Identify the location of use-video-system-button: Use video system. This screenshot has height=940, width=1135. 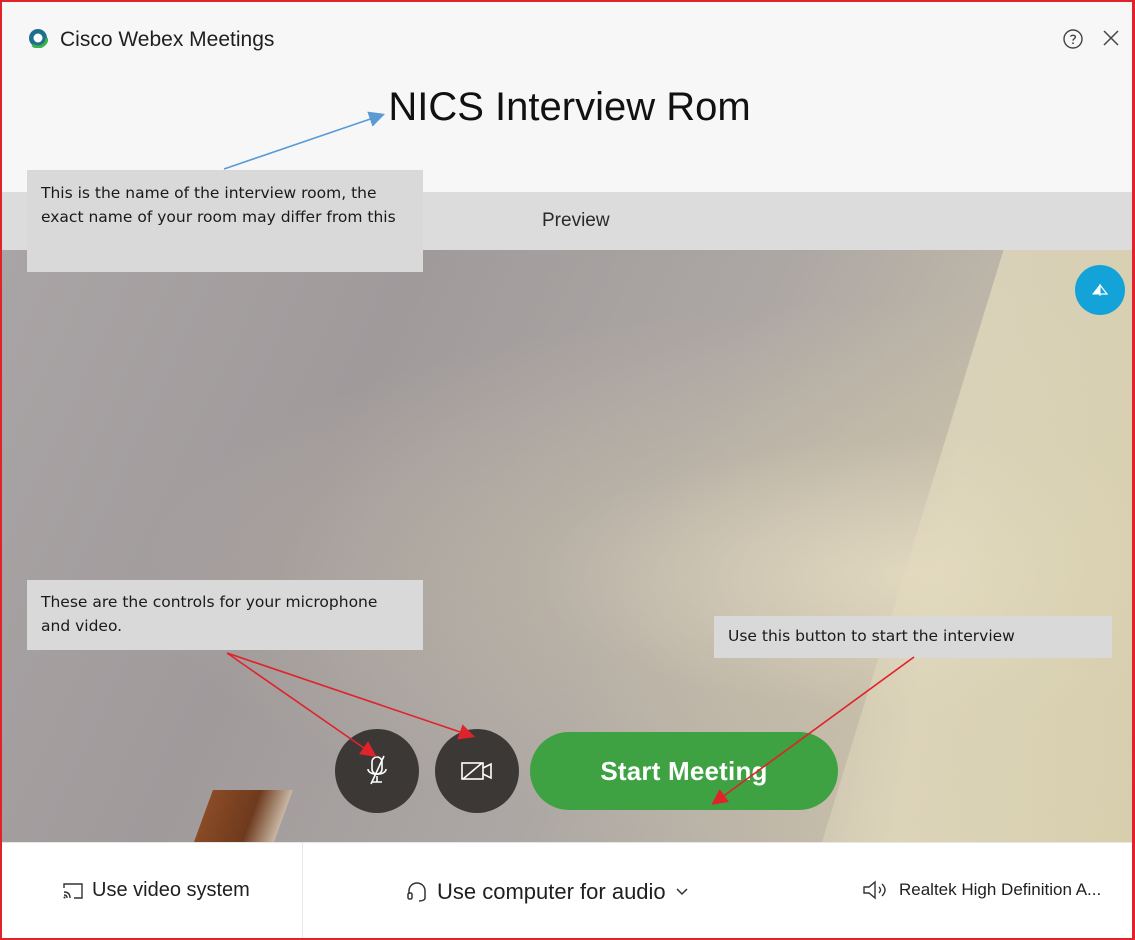
(156, 890).